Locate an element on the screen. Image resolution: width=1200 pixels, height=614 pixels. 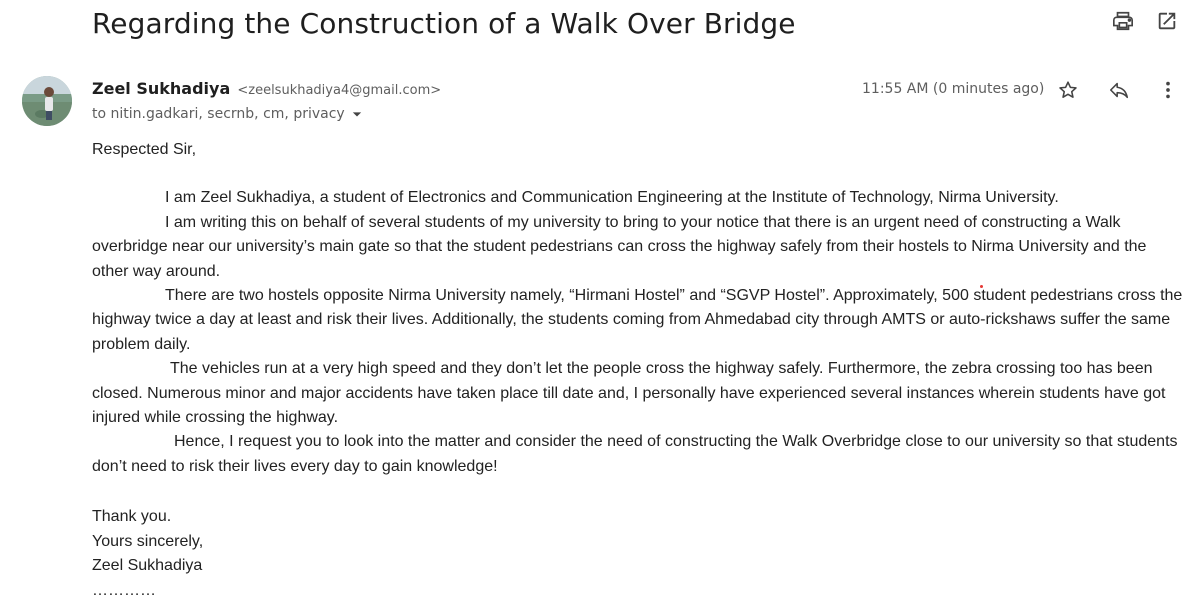
cursor-mark is located at coordinates (981, 286).